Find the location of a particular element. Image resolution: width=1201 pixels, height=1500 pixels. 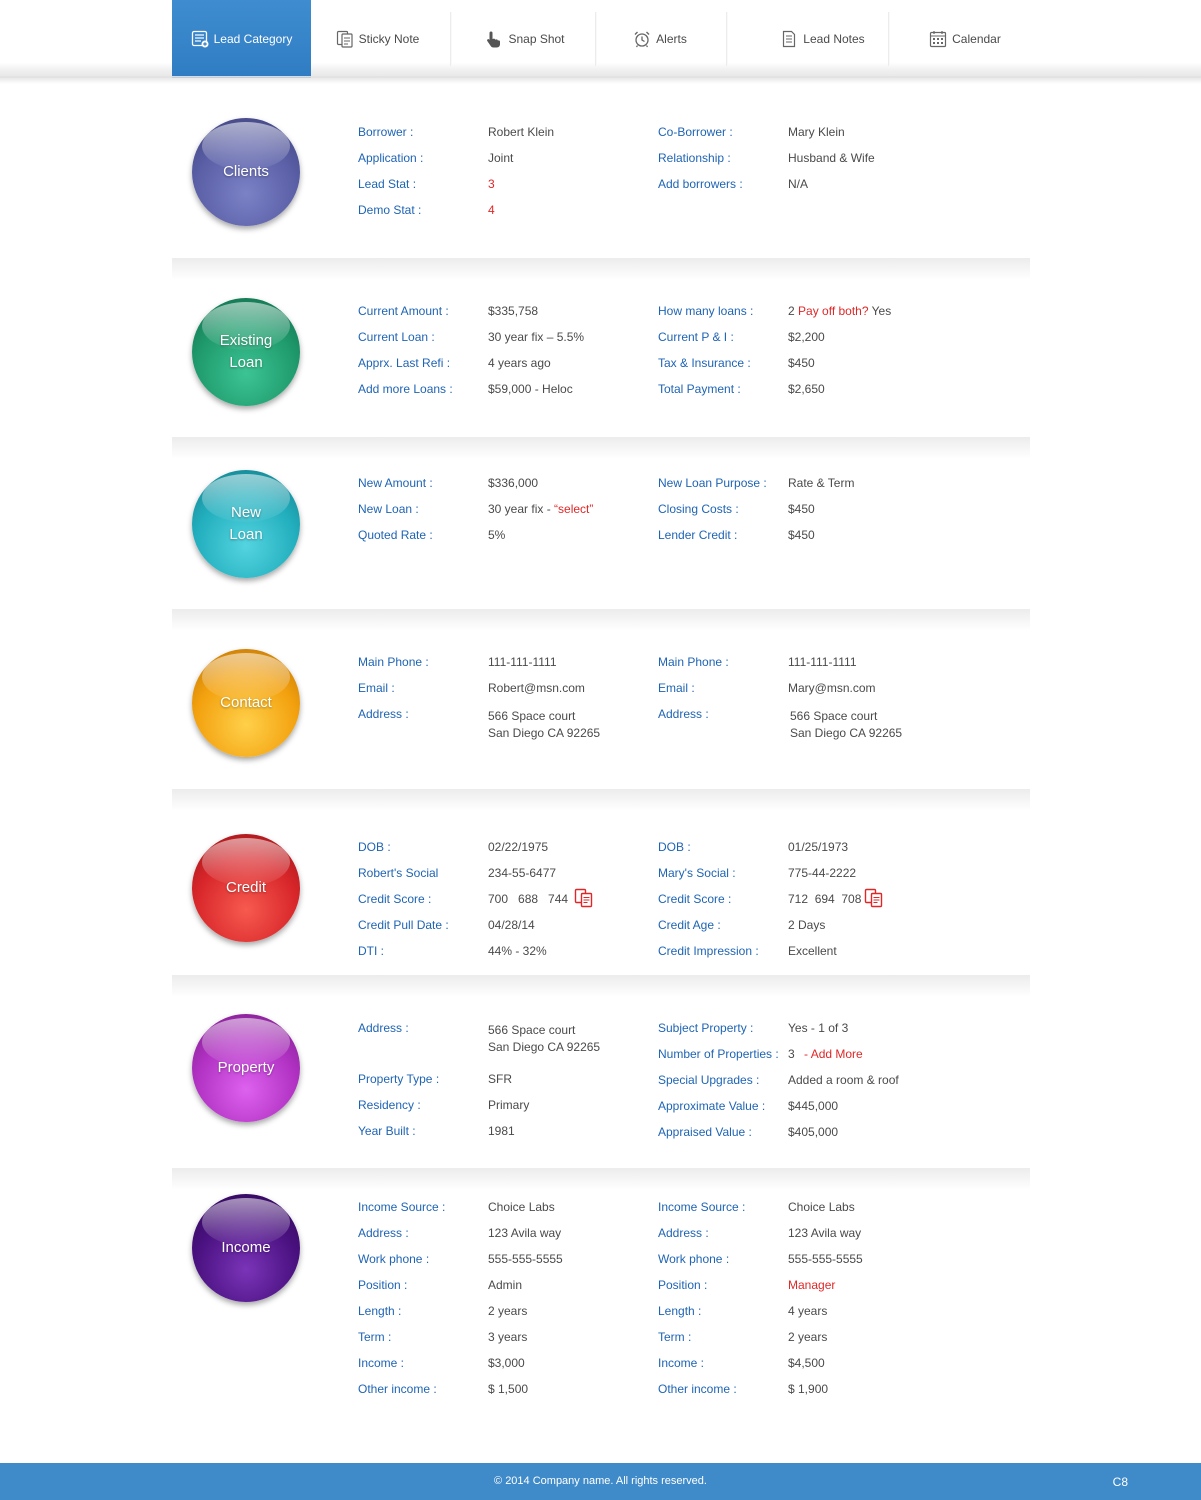

field-value: Husband & Wife is located at coordinates (831, 158).